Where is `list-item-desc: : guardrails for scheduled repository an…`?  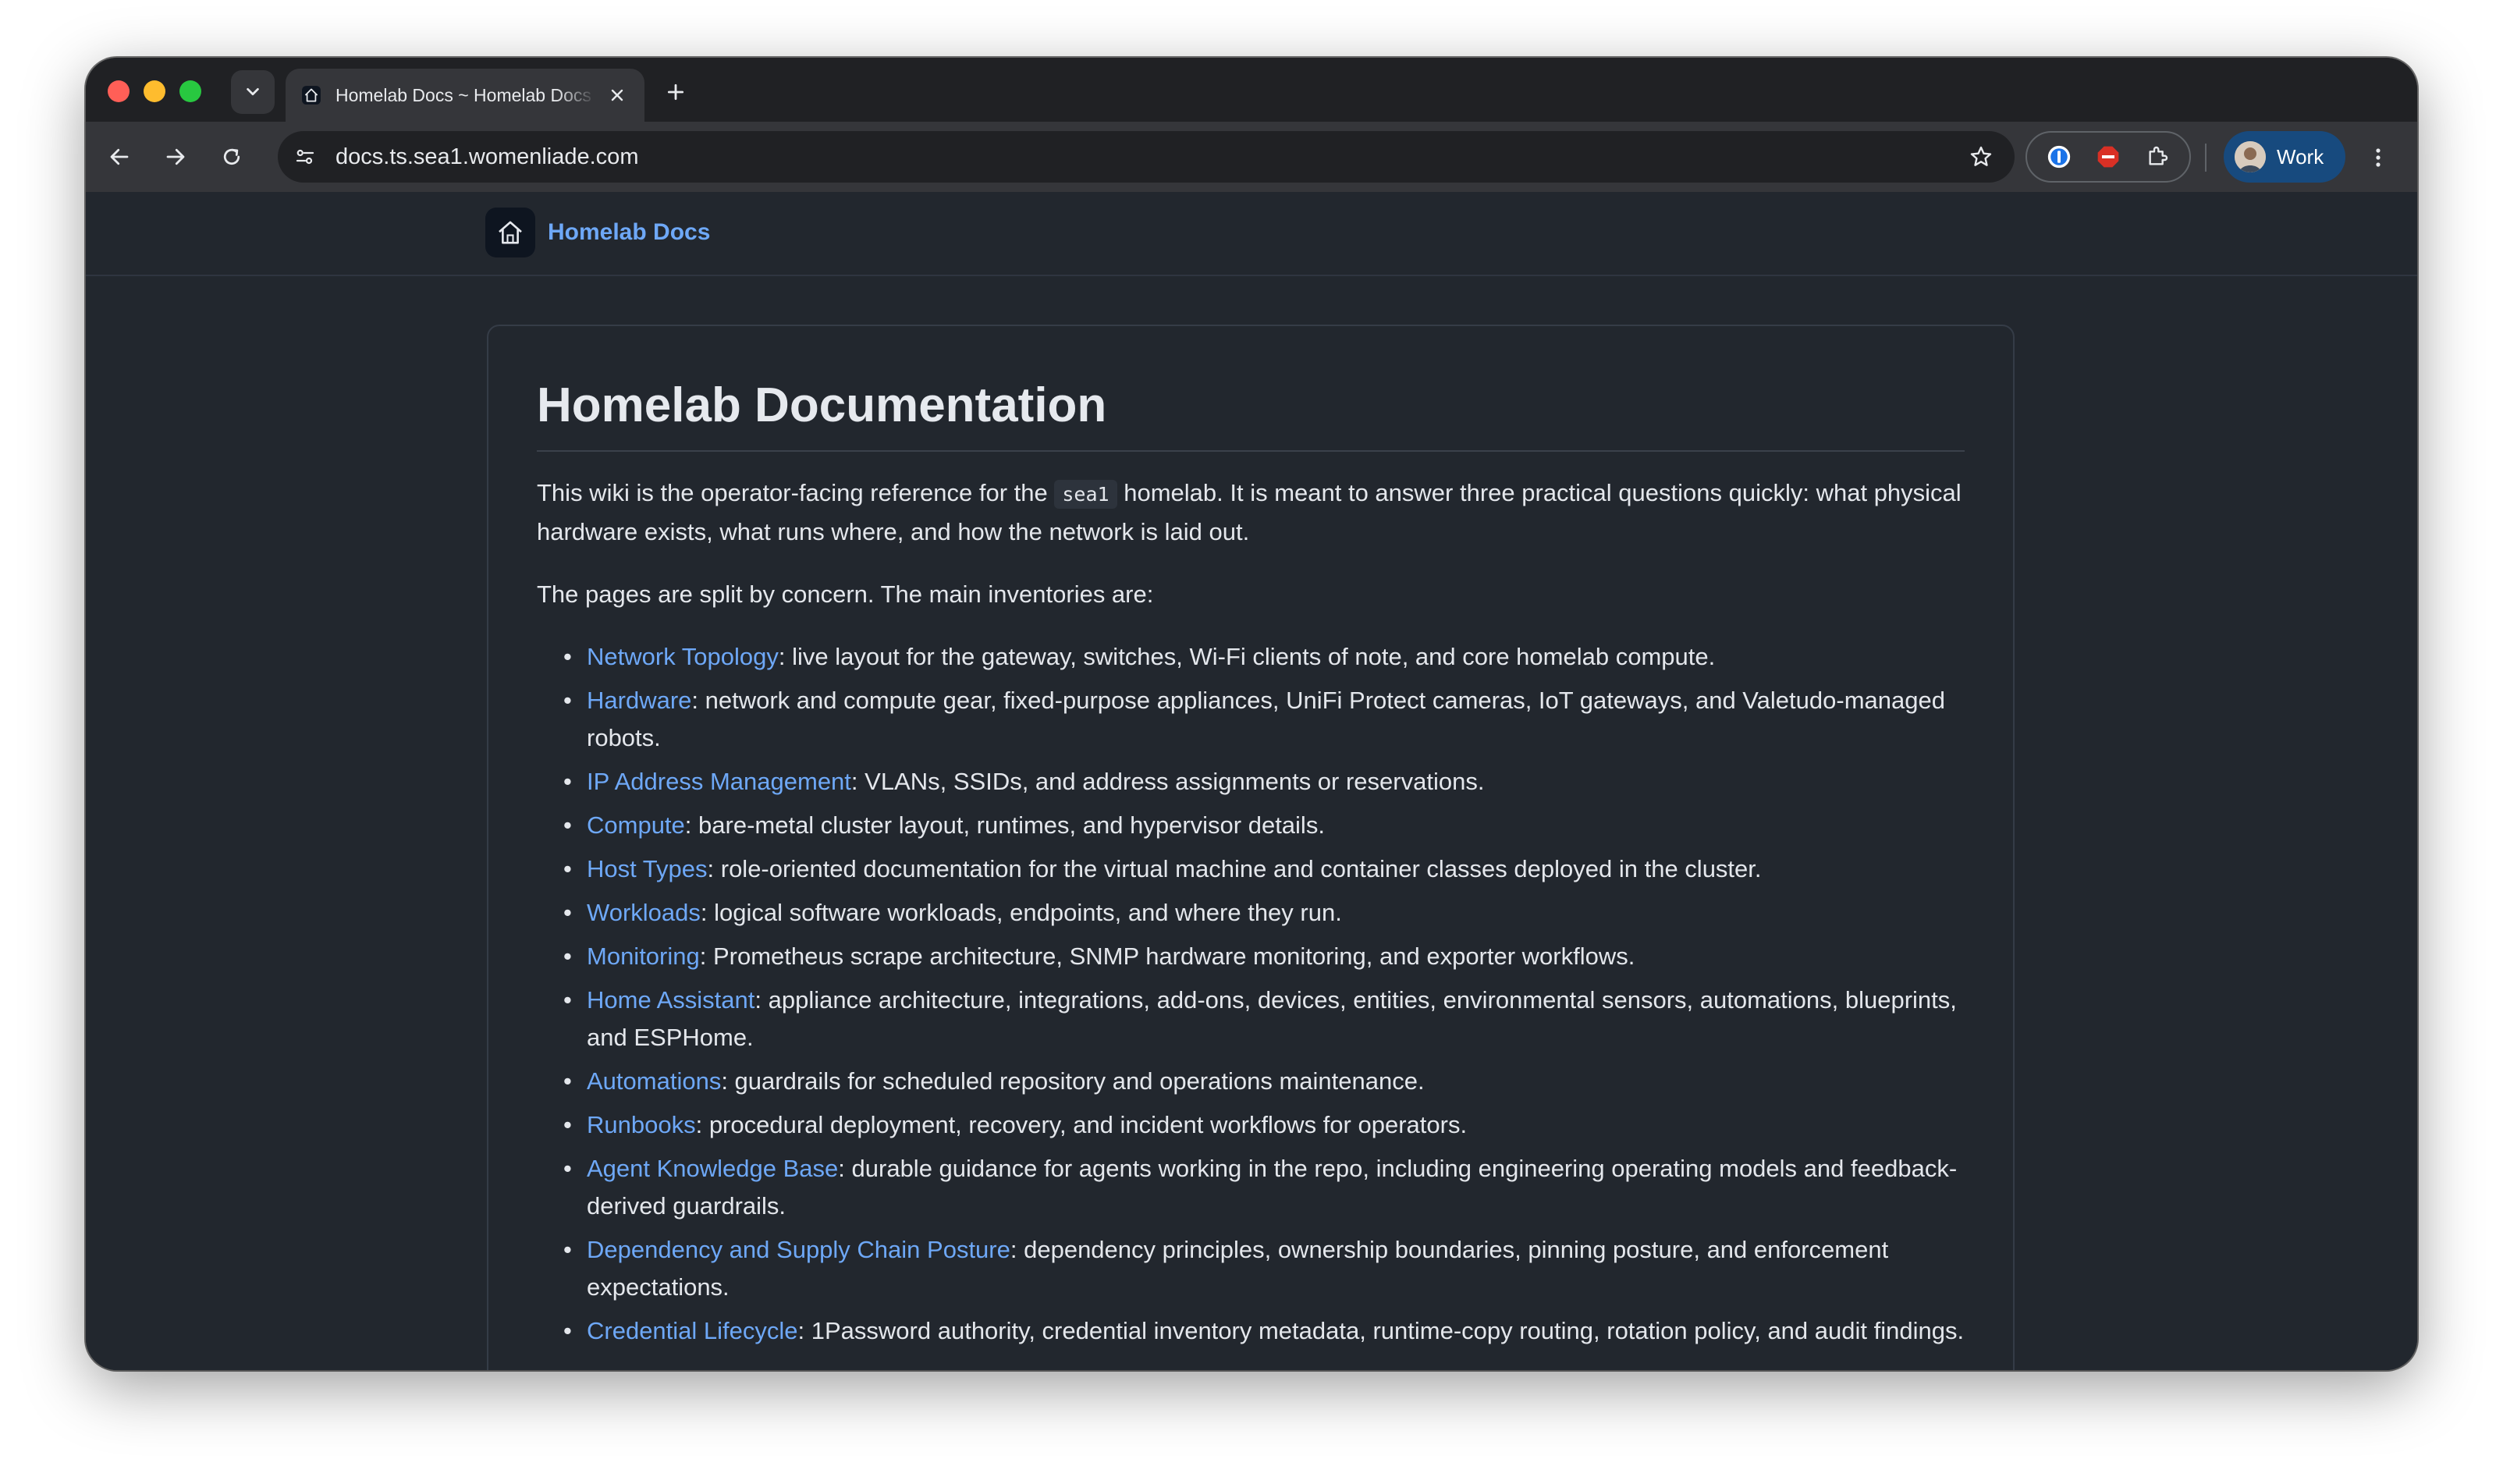 list-item-desc: : guardrails for scheduled repository an… is located at coordinates (1073, 1081).